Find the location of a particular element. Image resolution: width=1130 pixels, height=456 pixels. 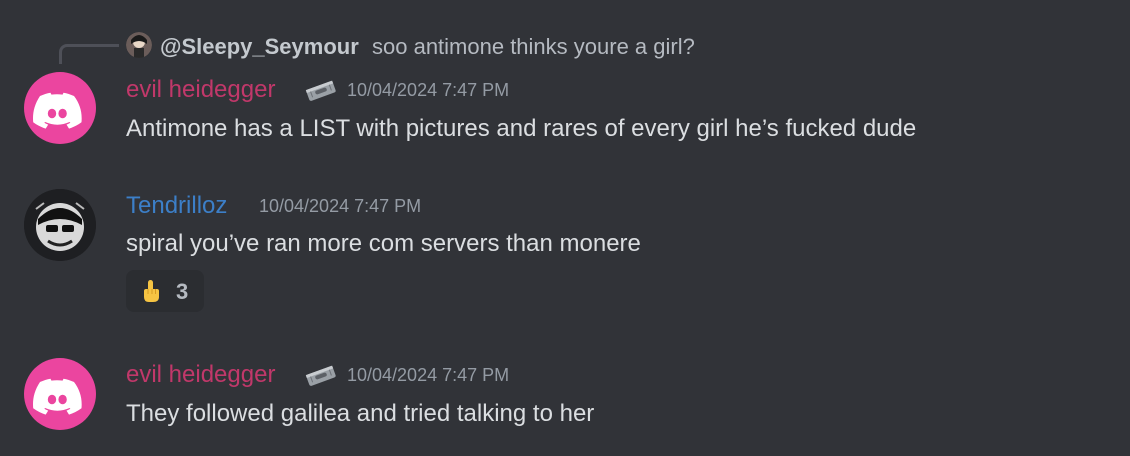

reaction-button: 3 is located at coordinates (165, 291).